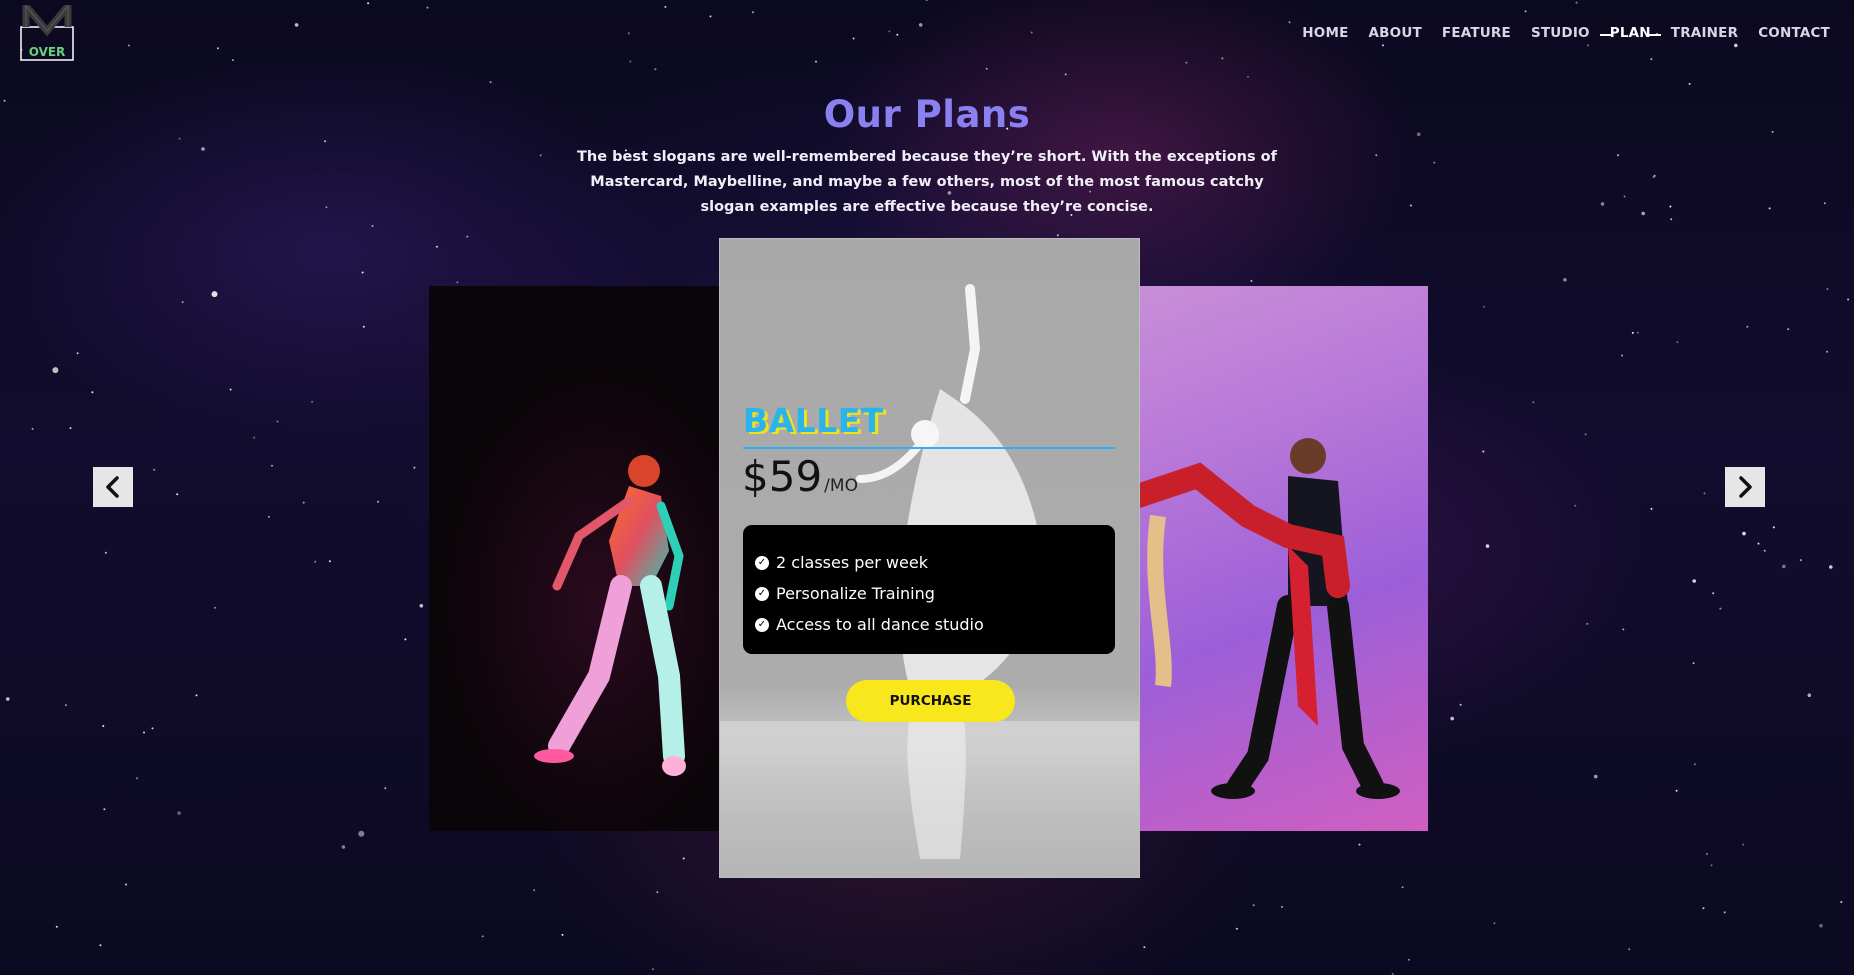 Image resolution: width=1854 pixels, height=975 pixels. I want to click on chevron-right-icon, so click(1745, 487).